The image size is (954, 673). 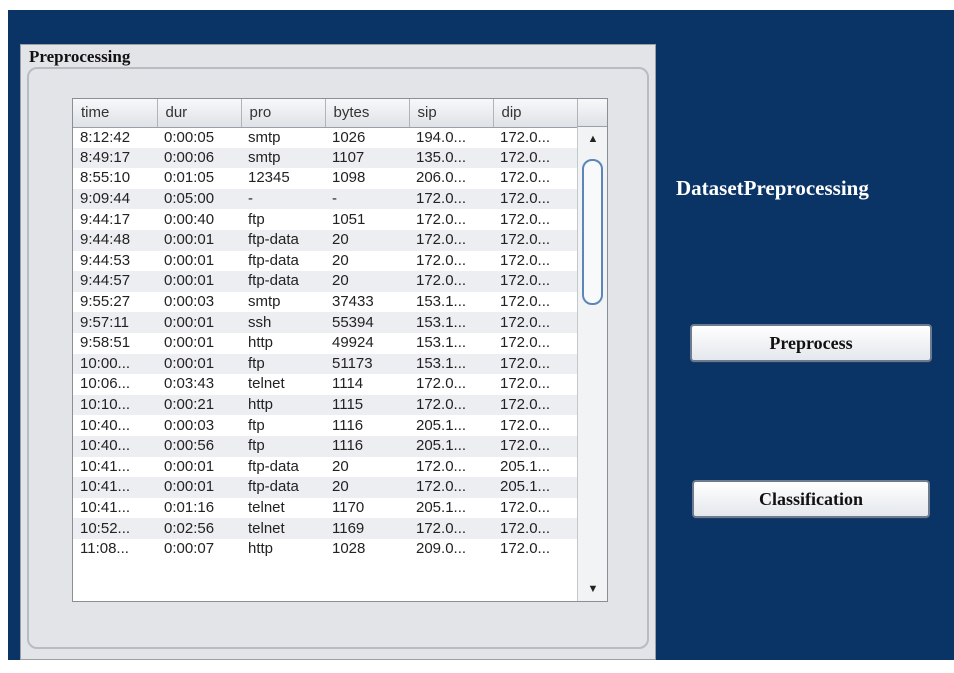 What do you see at coordinates (199, 384) in the screenshot?
I see `table-cell-dur: 0:03:43` at bounding box center [199, 384].